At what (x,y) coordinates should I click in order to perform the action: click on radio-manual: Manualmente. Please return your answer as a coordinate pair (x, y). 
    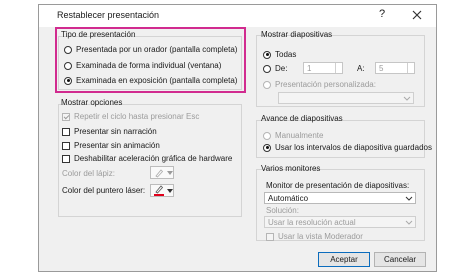
    Looking at the image, I should click on (293, 135).